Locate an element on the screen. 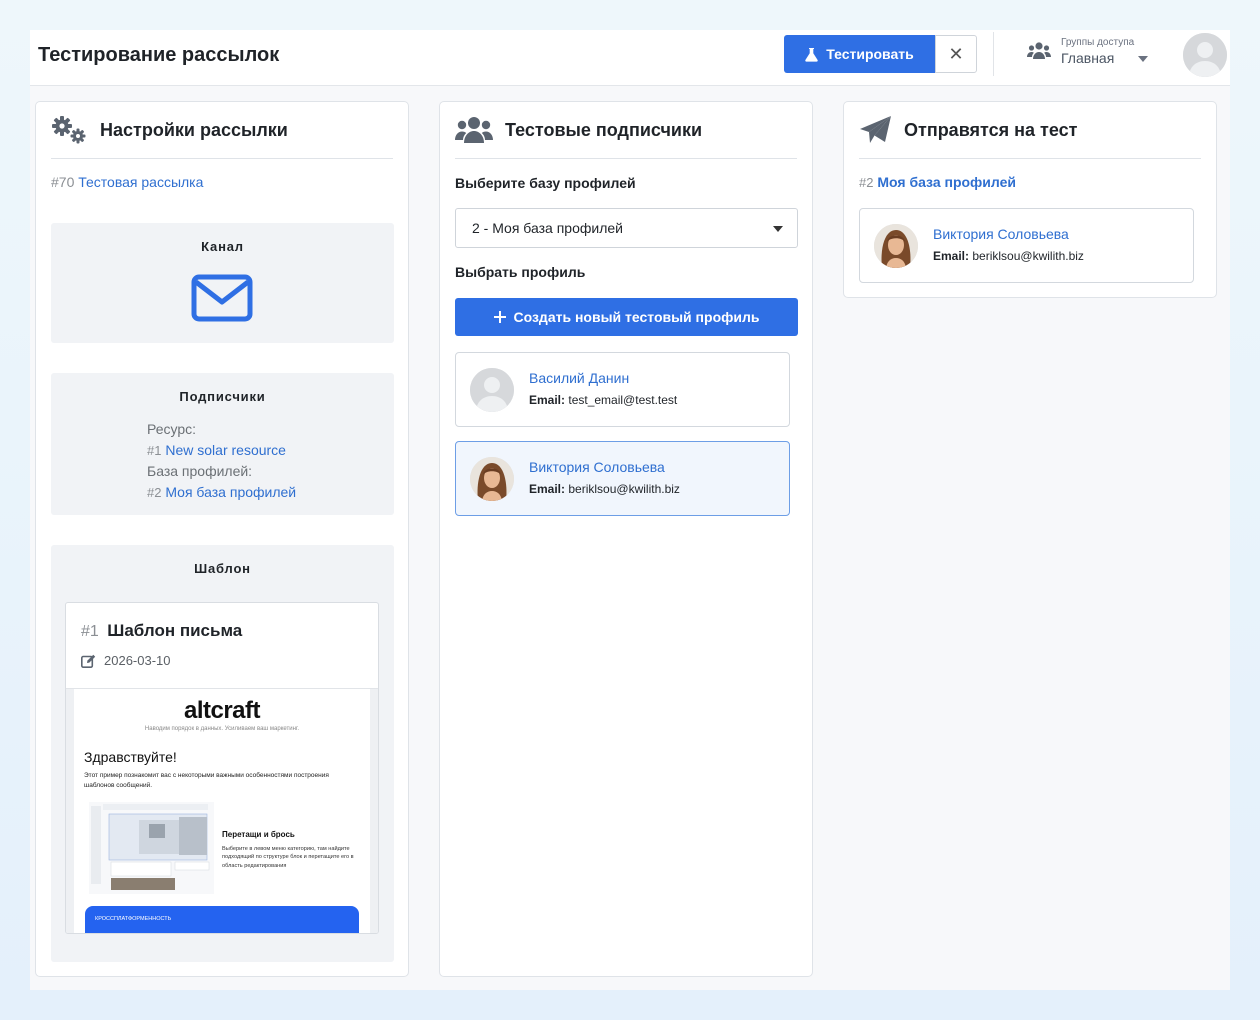  send-panel-header: Отправятся на тест is located at coordinates (1030, 130).